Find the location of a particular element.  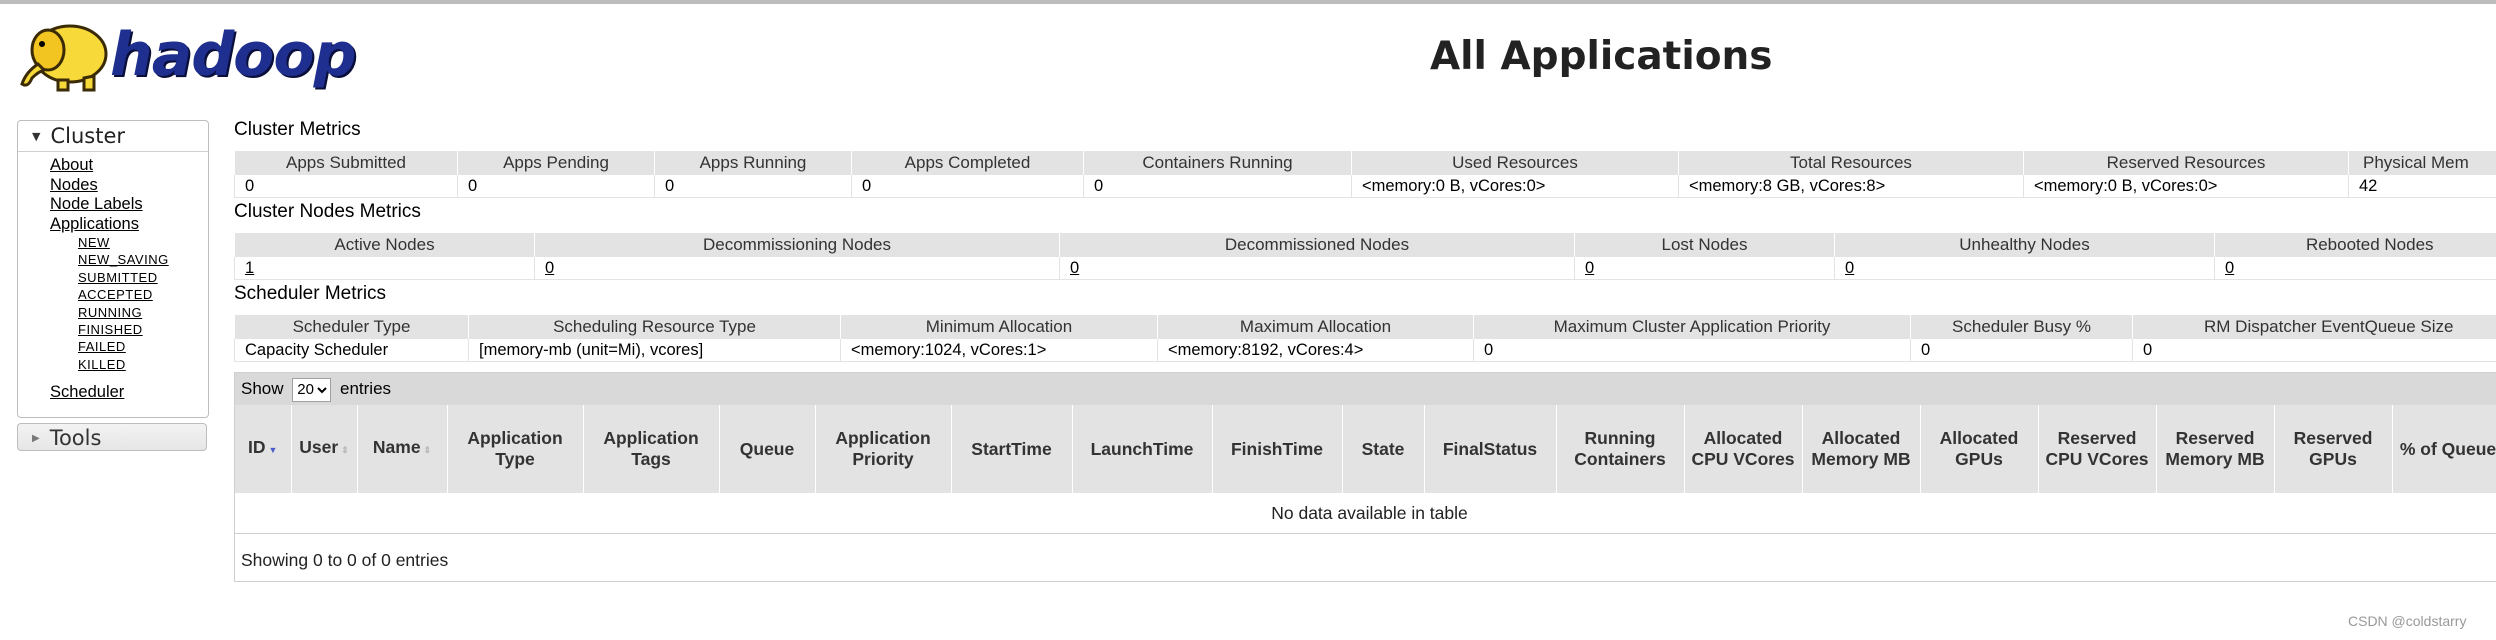

column-header-label: ID is located at coordinates (257, 447).